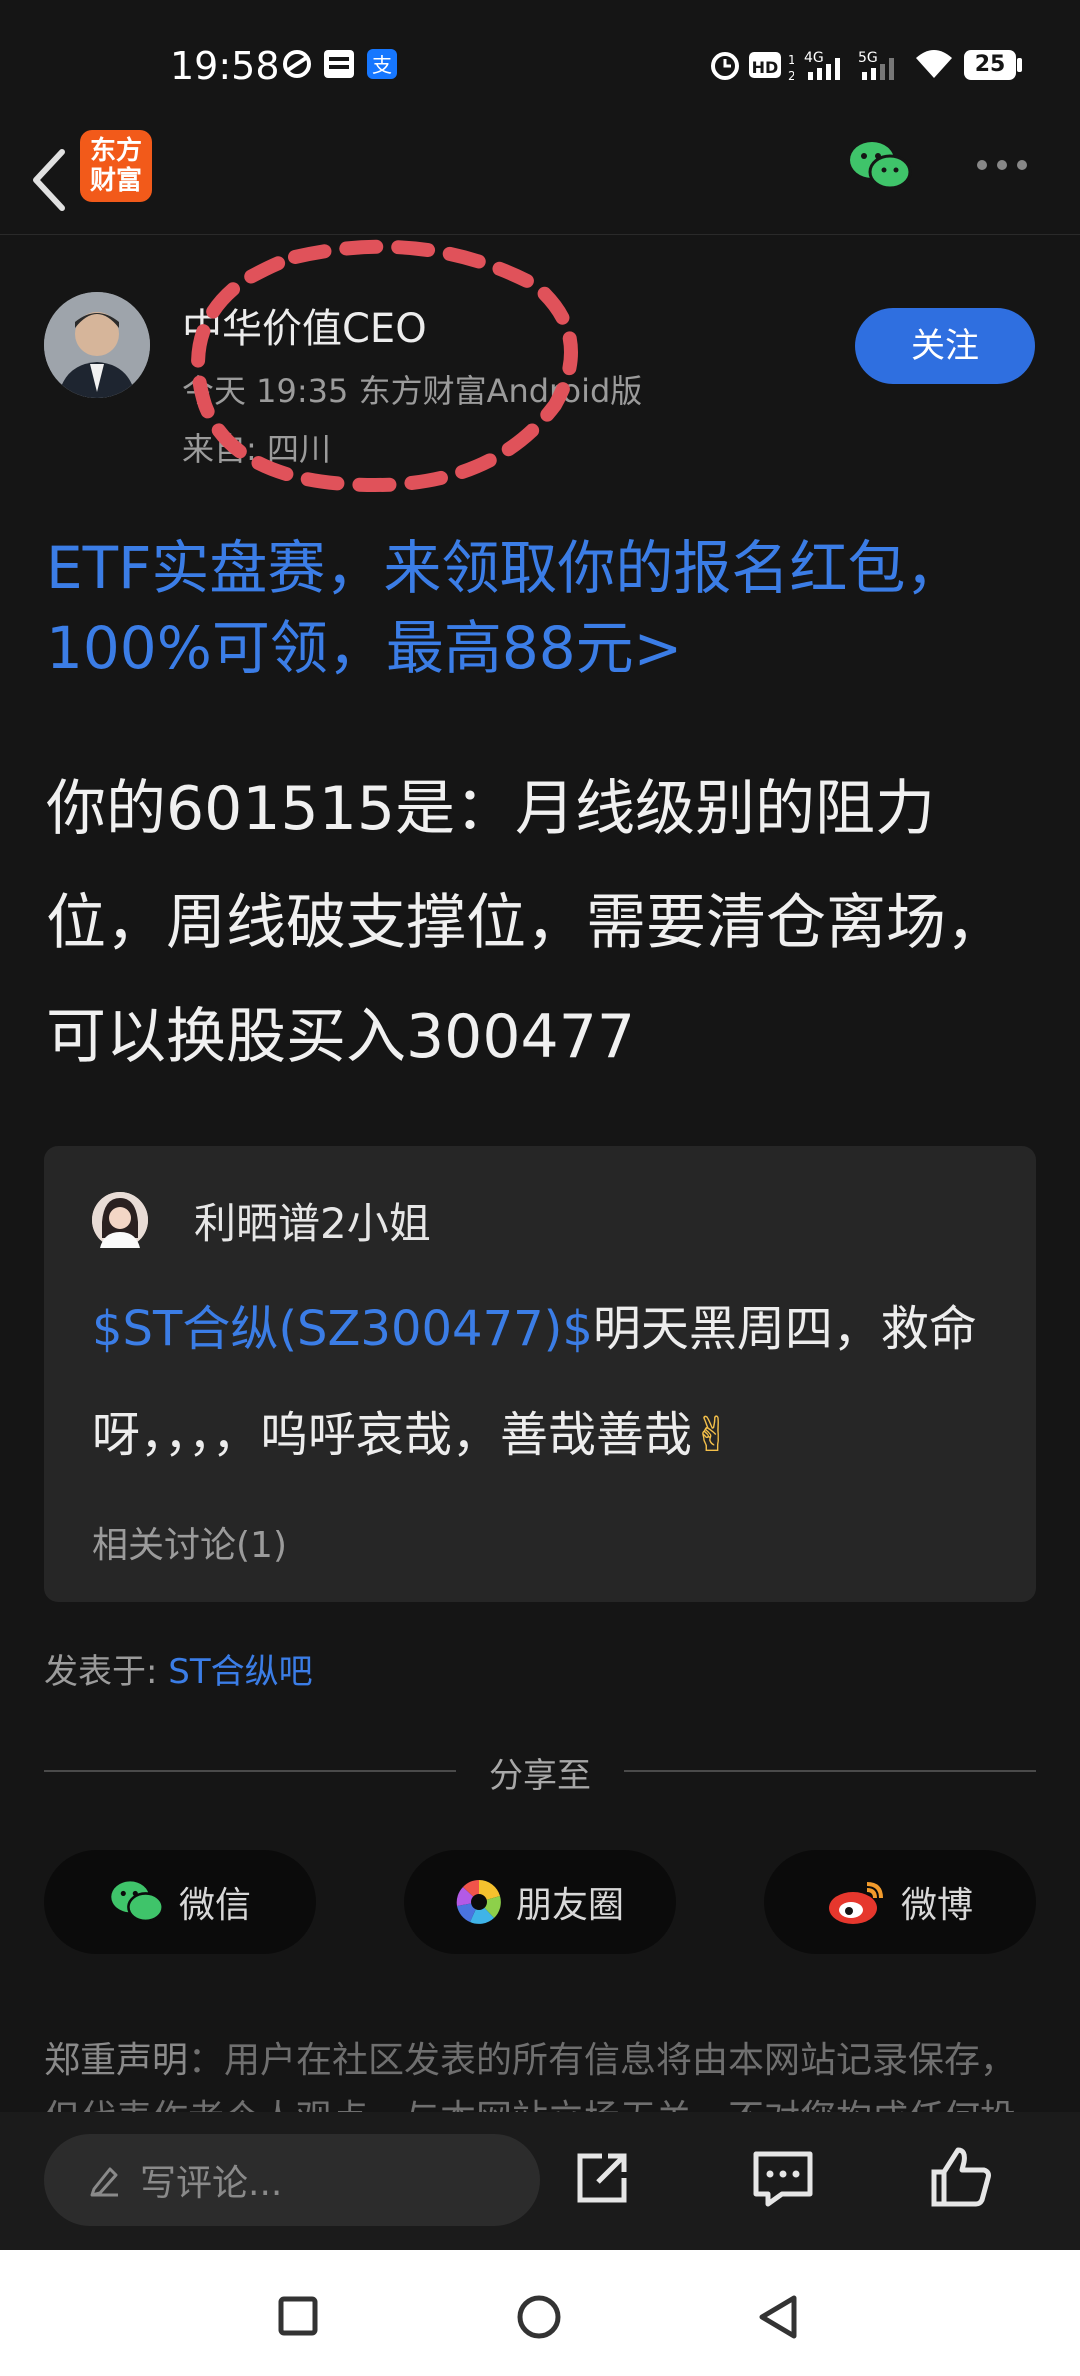 Image resolution: width=1080 pixels, height=2376 pixels. I want to click on share-moments-label: 朋友圈, so click(569, 1905).